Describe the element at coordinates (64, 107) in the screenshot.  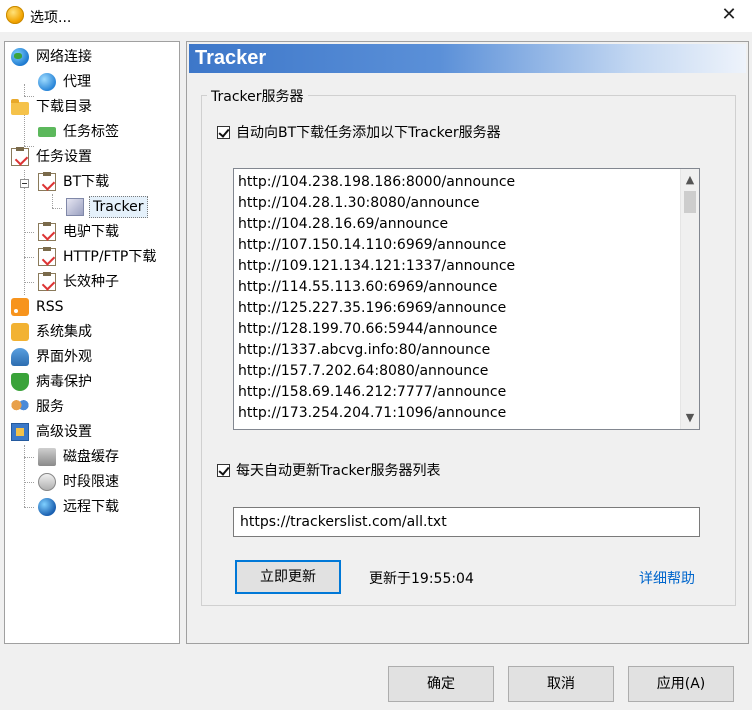
I see `tree-item-label: 下载目录` at that location.